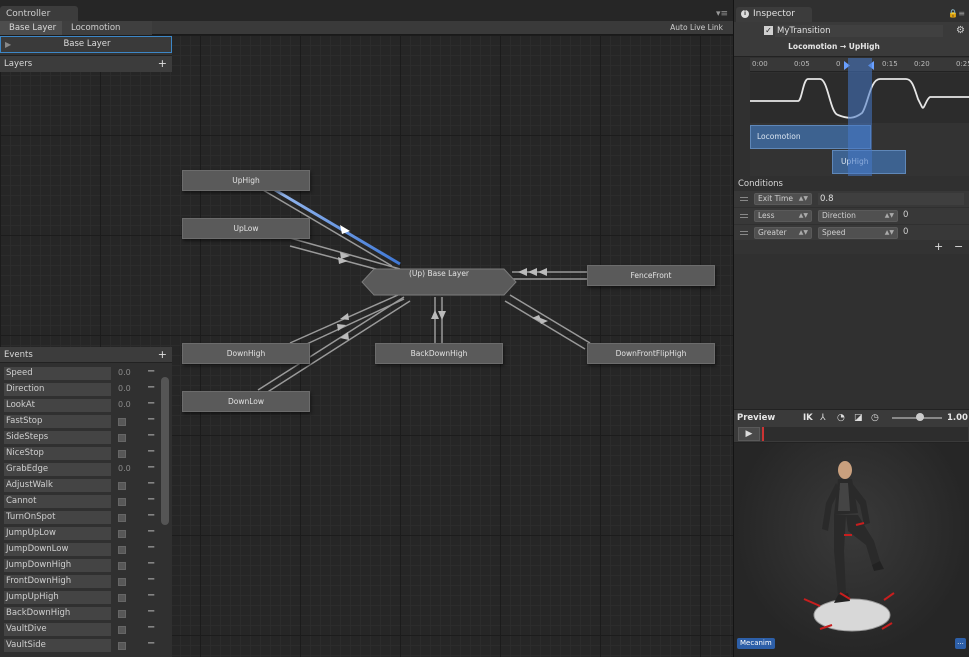  What do you see at coordinates (823, 418) in the screenshot?
I see `pivot-icon: ⅄` at bounding box center [823, 418].